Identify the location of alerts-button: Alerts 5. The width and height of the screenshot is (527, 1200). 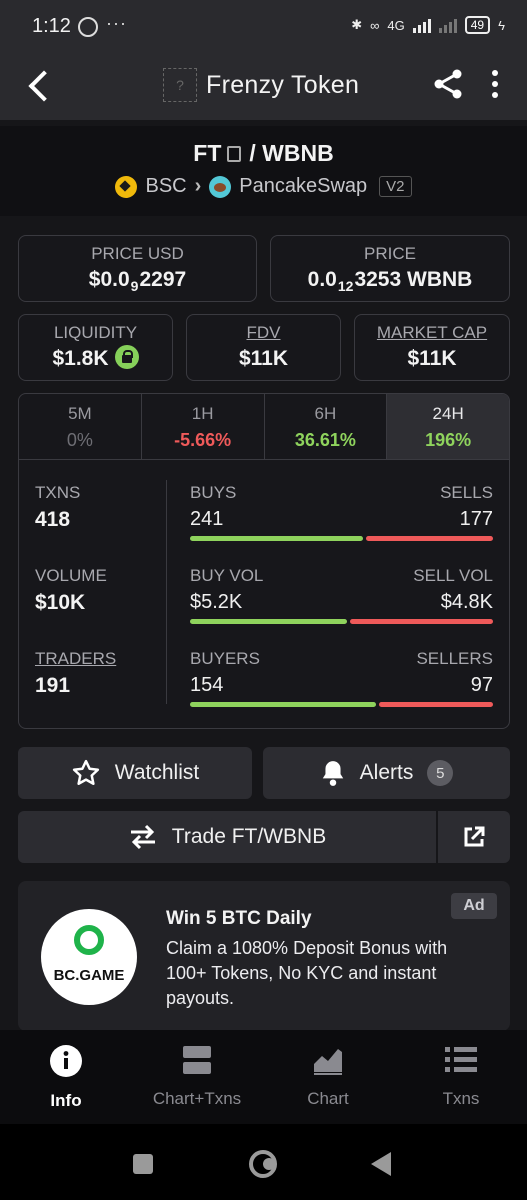
(386, 773).